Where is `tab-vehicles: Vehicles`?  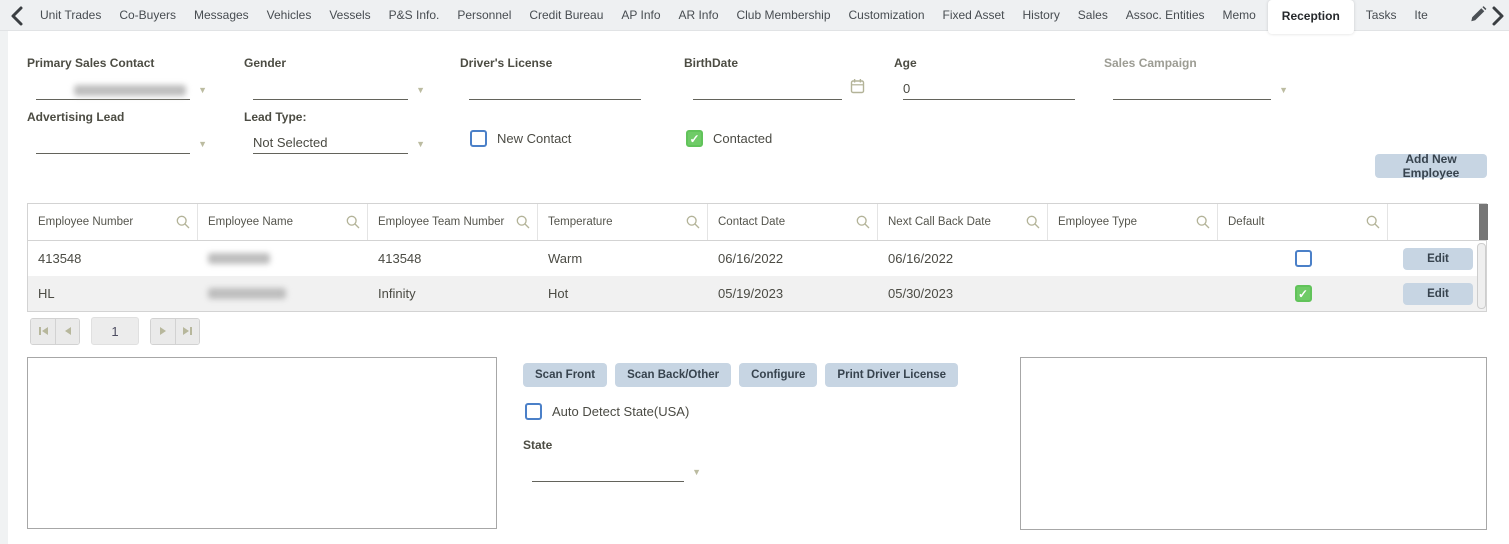
tab-vehicles: Vehicles is located at coordinates (289, 15).